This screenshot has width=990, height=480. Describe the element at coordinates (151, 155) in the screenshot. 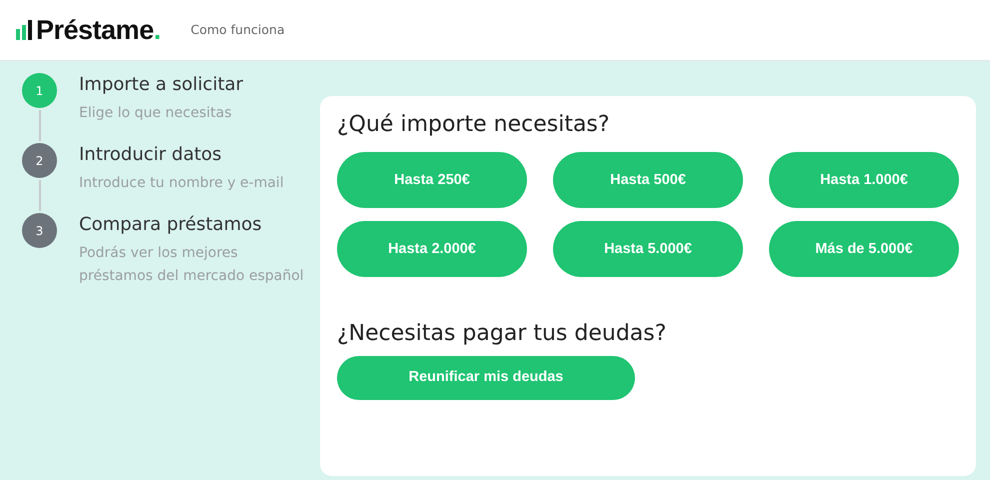

I see `step-title: Introducir datos` at that location.